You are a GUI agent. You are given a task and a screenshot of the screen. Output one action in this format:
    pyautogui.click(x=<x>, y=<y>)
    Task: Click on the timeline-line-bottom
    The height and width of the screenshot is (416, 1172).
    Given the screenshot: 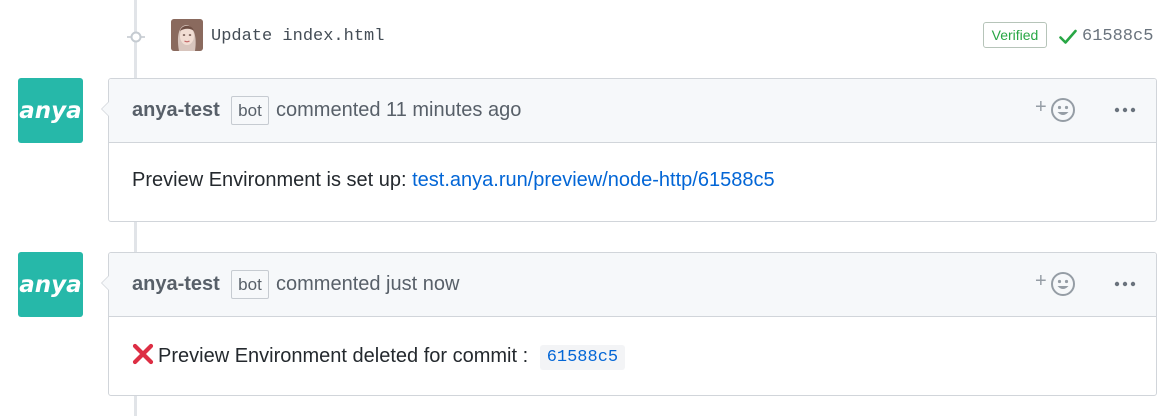 What is the action you would take?
    pyautogui.click(x=135, y=406)
    